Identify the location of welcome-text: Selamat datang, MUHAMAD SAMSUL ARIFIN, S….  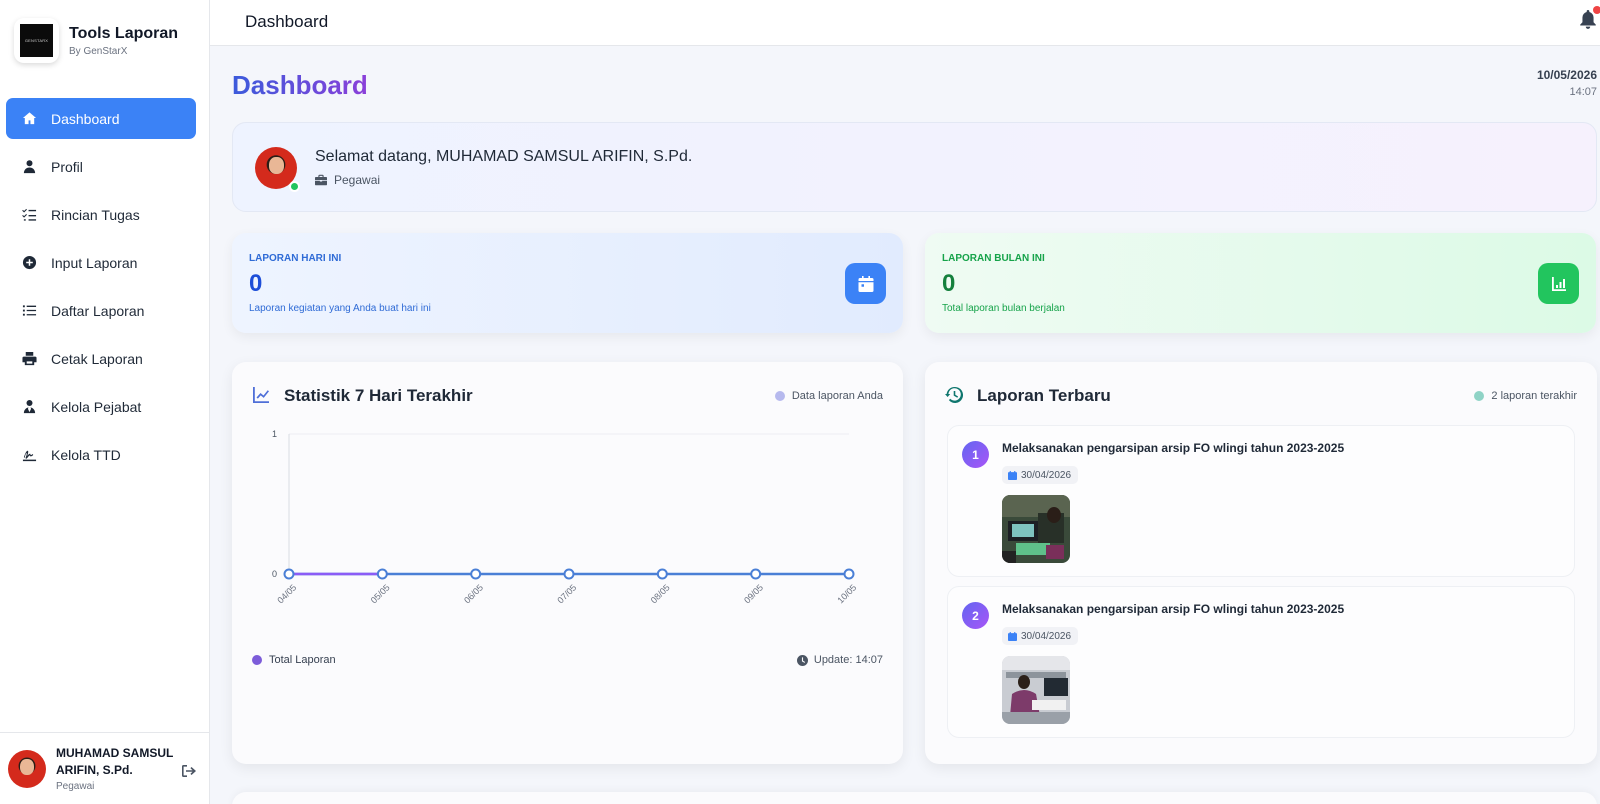
(504, 156).